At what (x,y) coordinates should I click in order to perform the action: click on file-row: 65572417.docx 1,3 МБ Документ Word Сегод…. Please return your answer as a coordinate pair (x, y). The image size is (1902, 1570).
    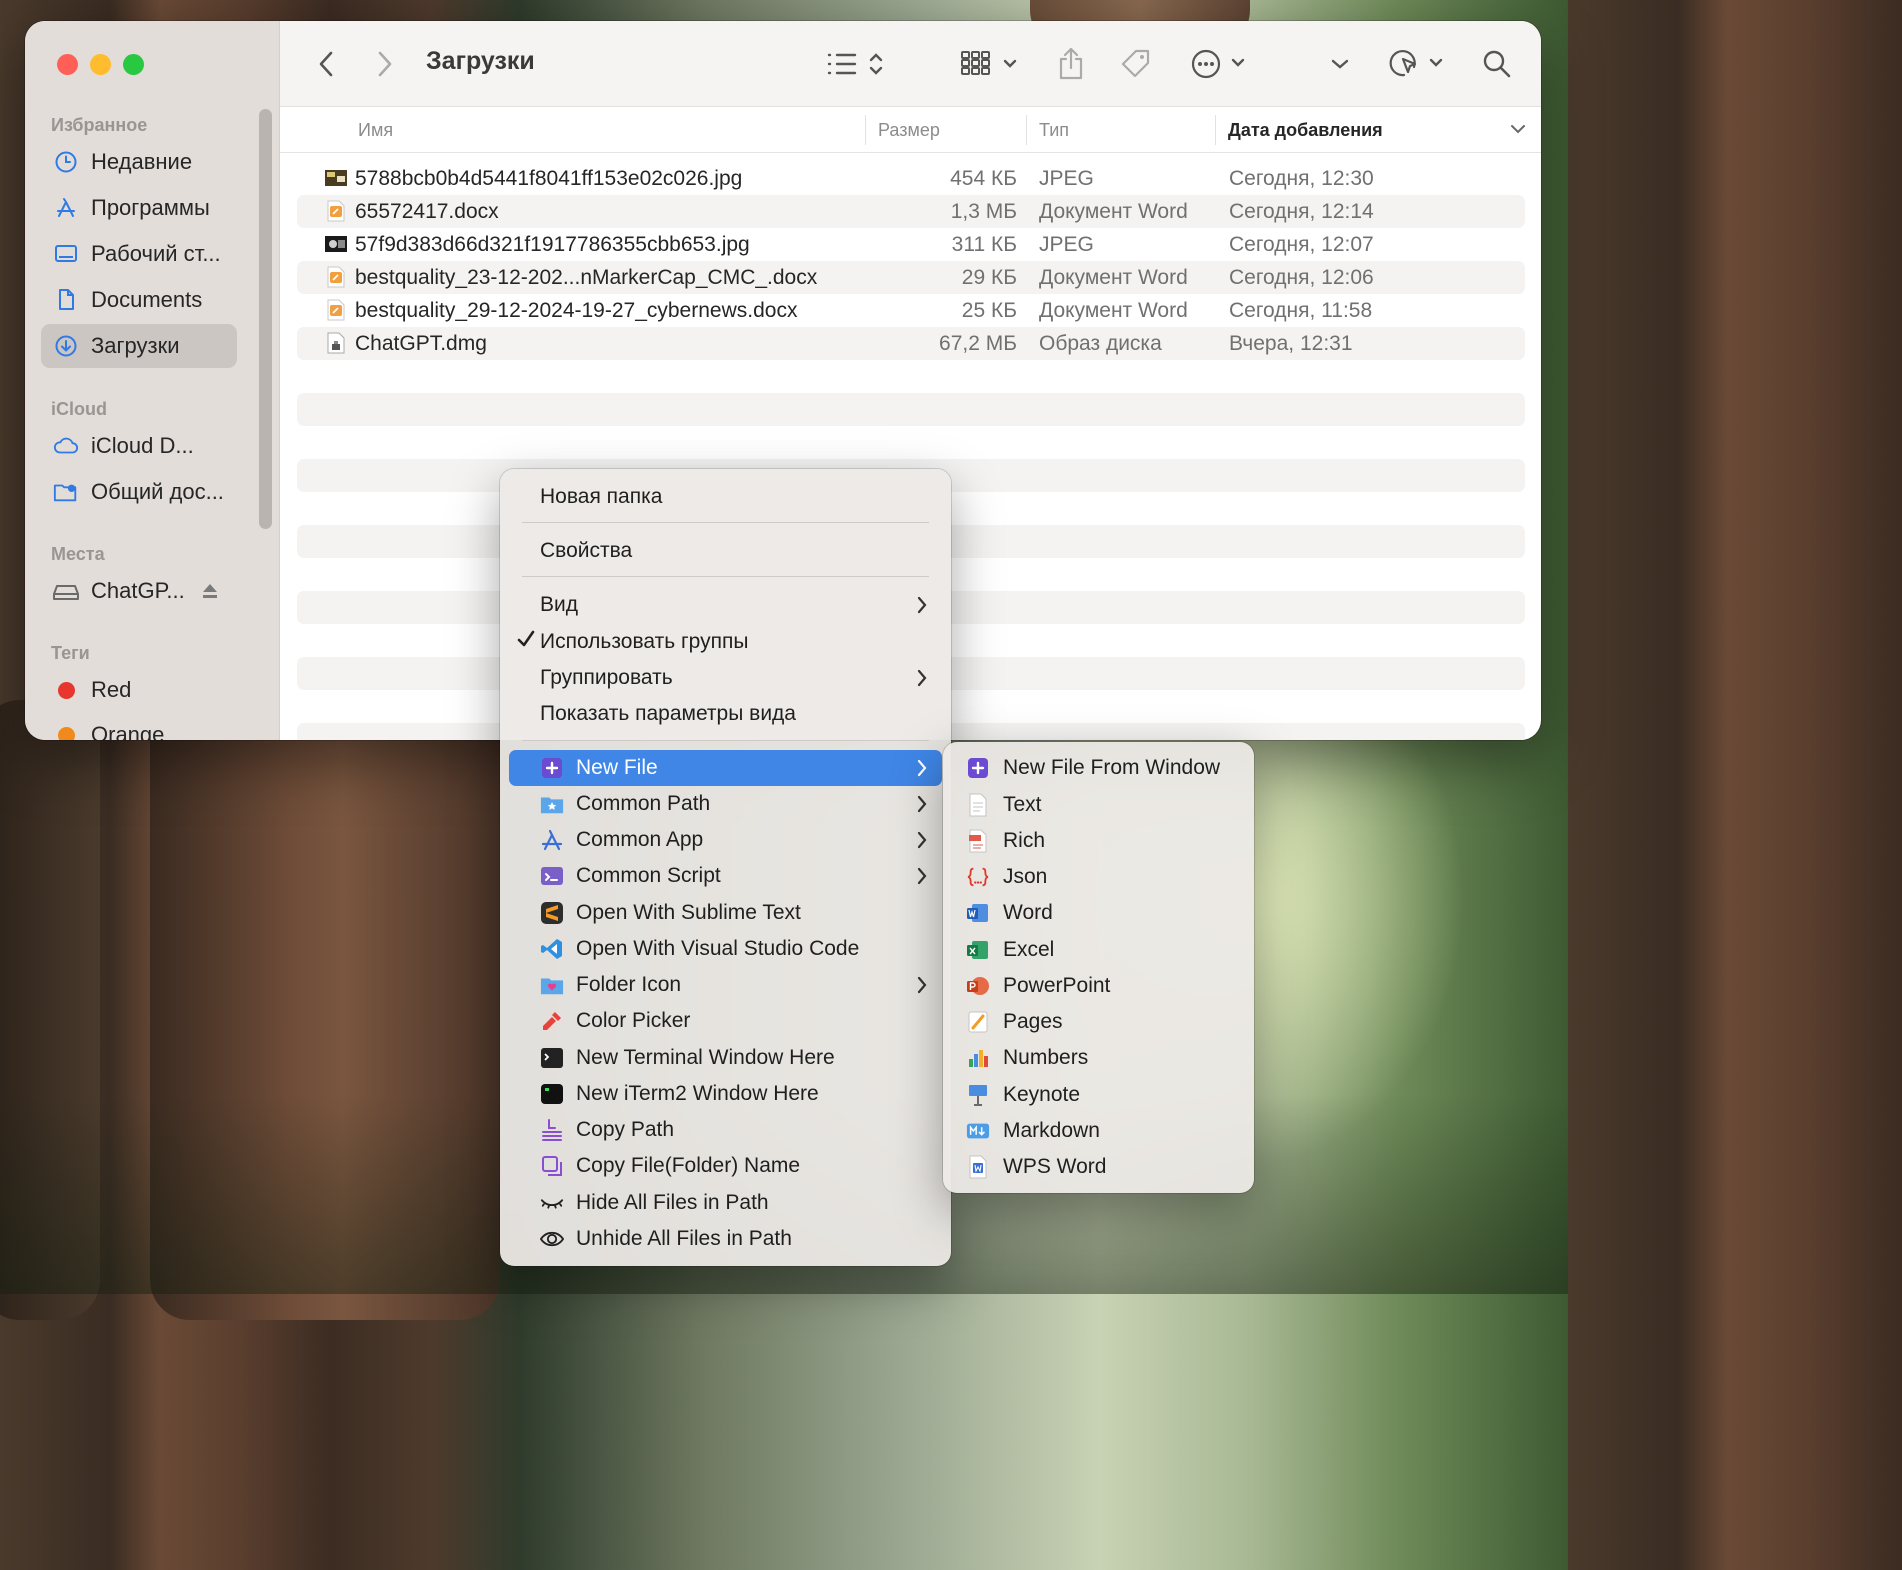
    Looking at the image, I should click on (911, 211).